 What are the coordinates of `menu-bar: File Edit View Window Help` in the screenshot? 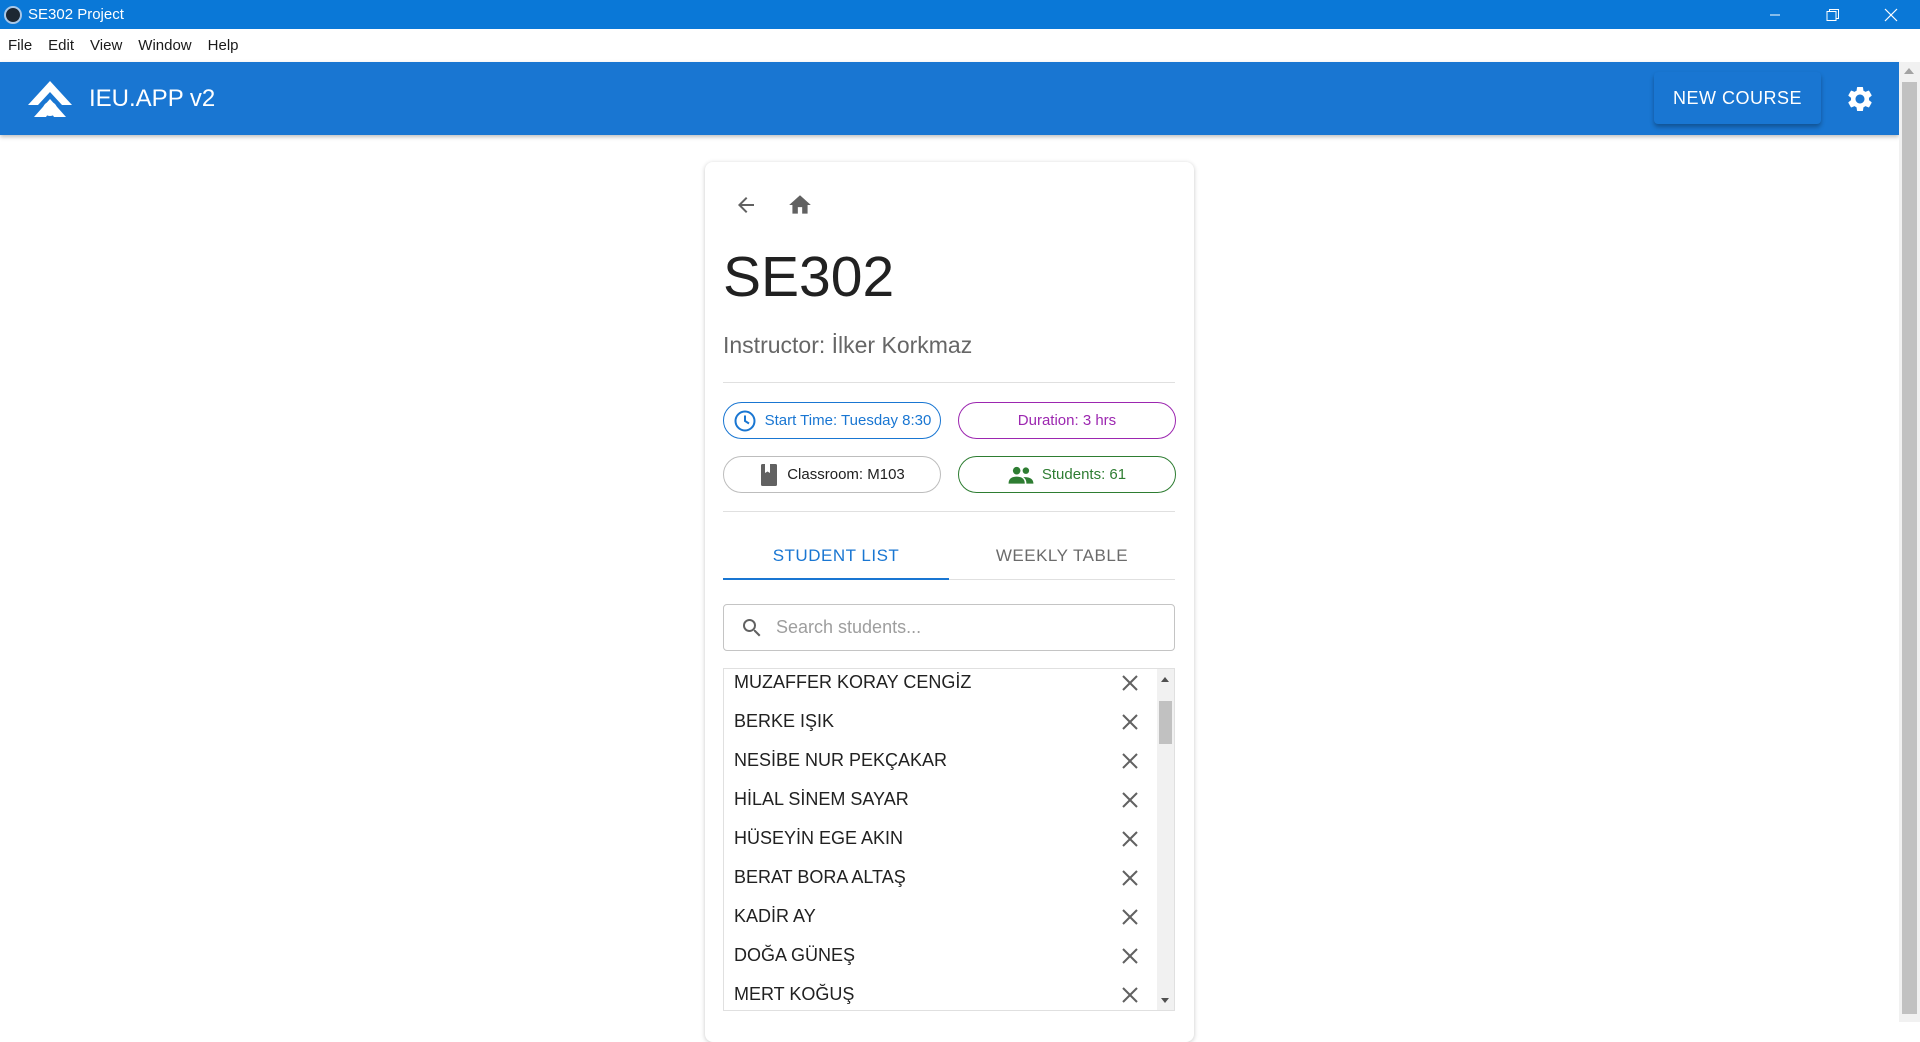 It's located at (960, 45).